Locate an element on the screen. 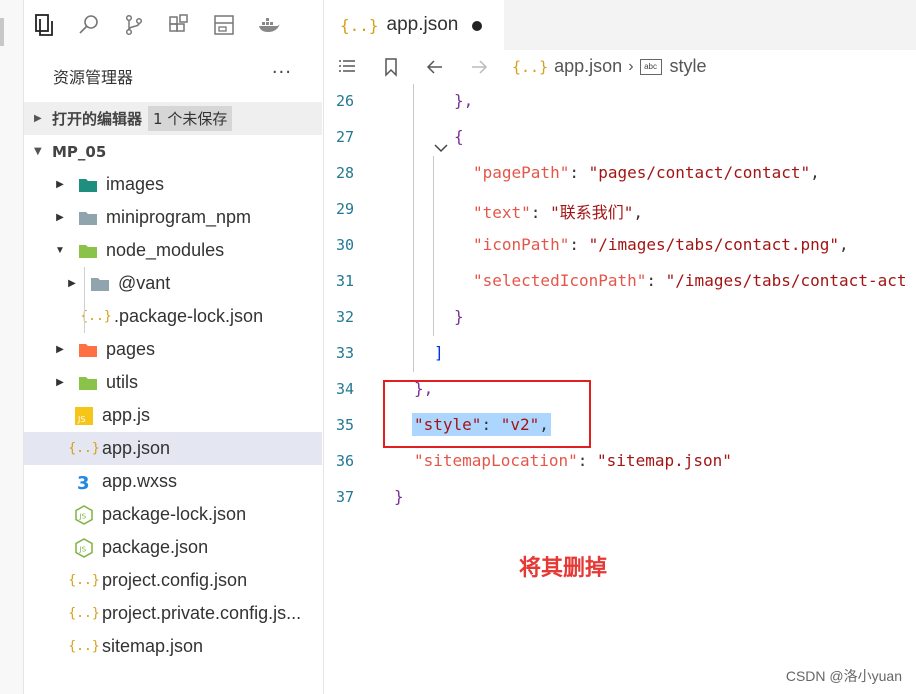 This screenshot has width=916, height=694. line-number: 26 is located at coordinates (344, 101).